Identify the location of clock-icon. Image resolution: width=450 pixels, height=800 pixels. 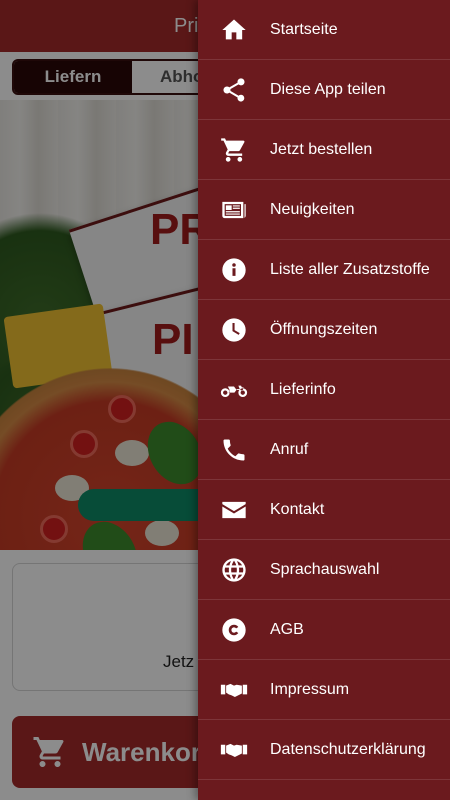
(234, 330).